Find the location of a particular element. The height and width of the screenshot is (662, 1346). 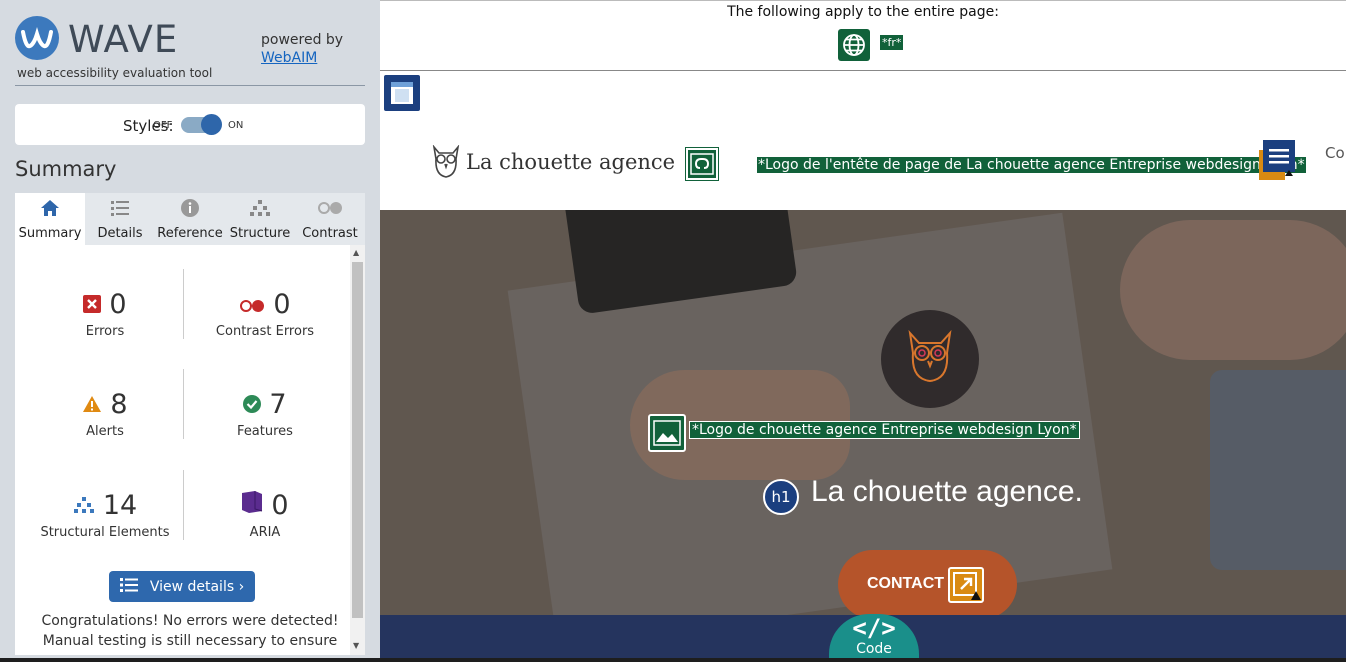

feature-icon is located at coordinates (252, 404).